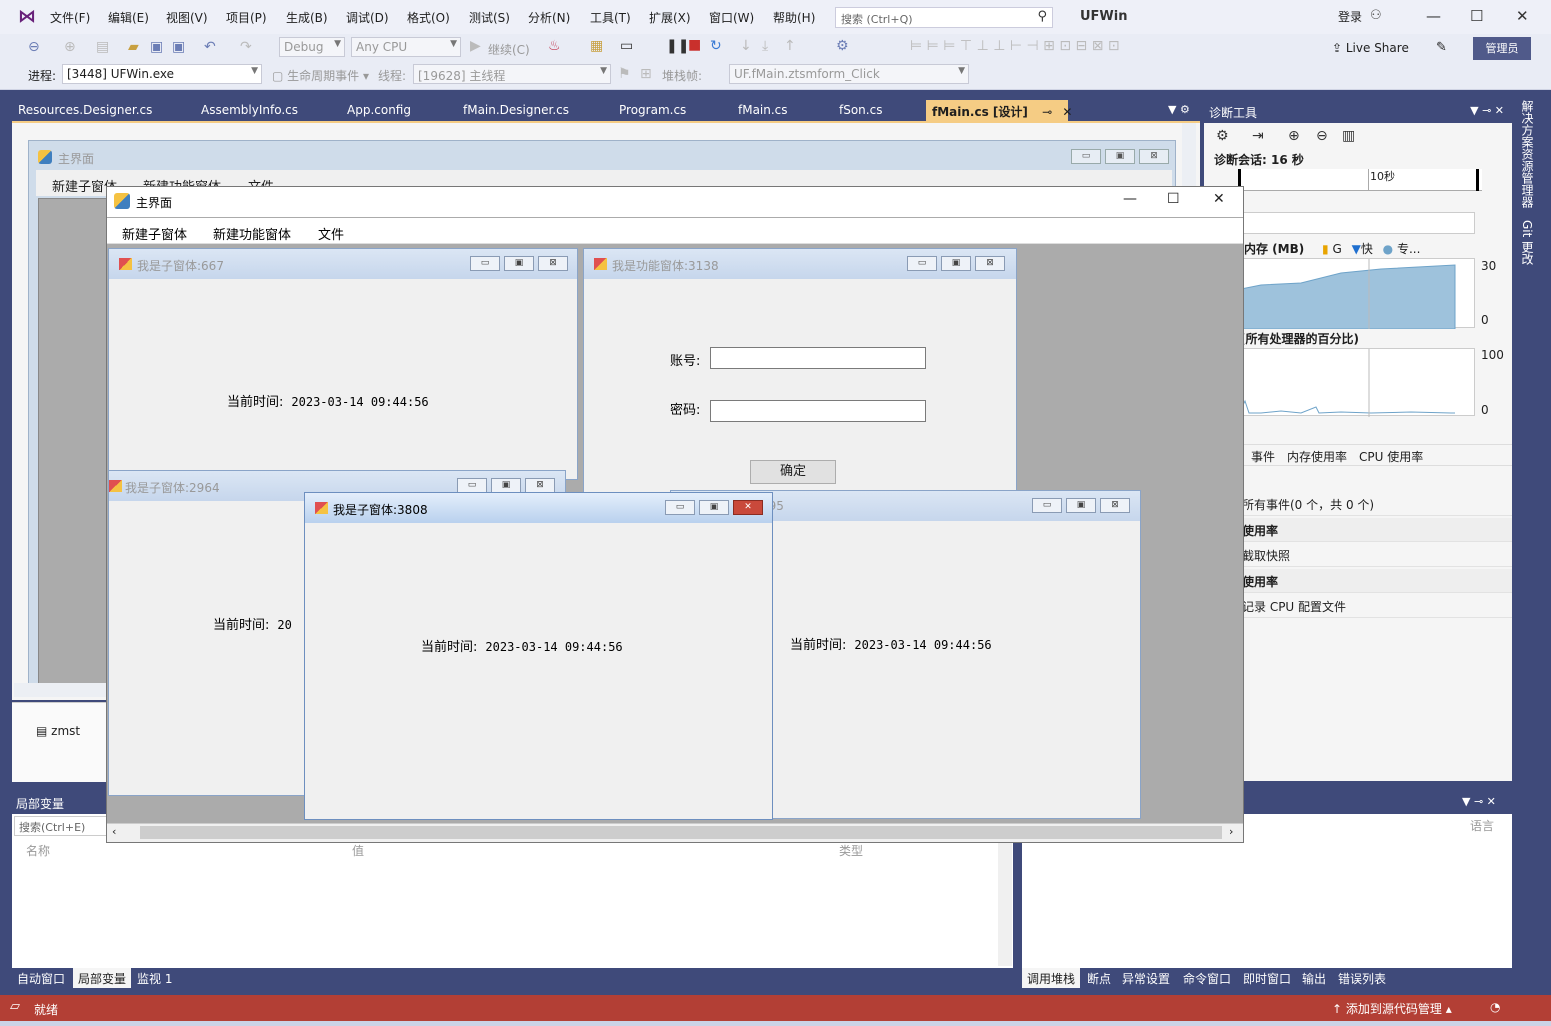  Describe the element at coordinates (842, 46) in the screenshot. I see `diagnostics-icon: ⚙` at that location.